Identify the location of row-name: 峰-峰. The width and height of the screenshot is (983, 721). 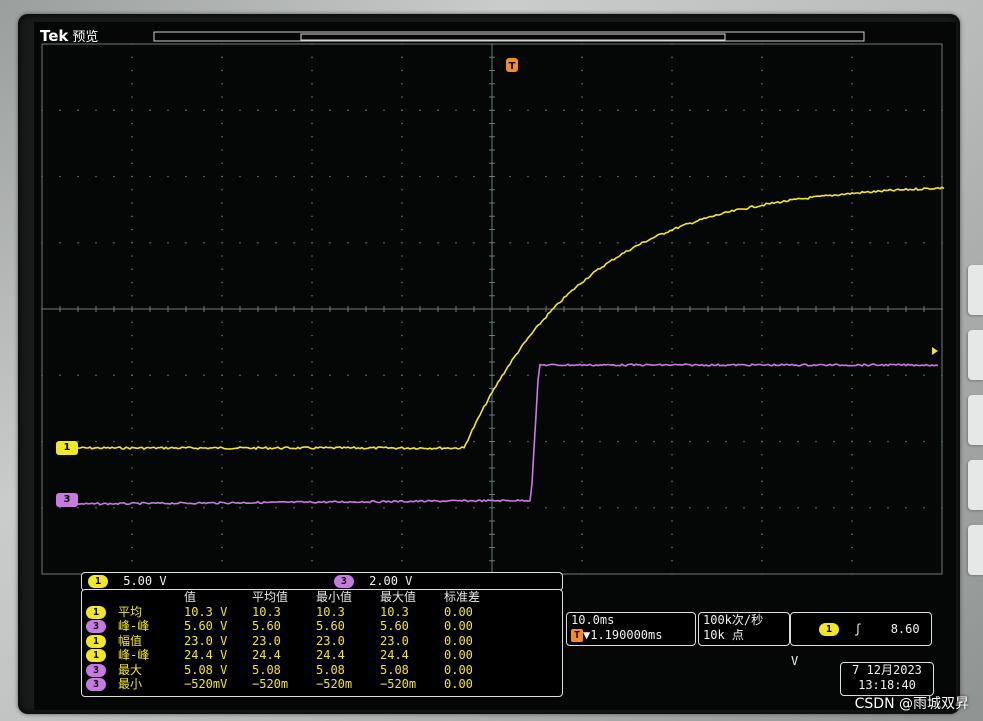
(134, 655).